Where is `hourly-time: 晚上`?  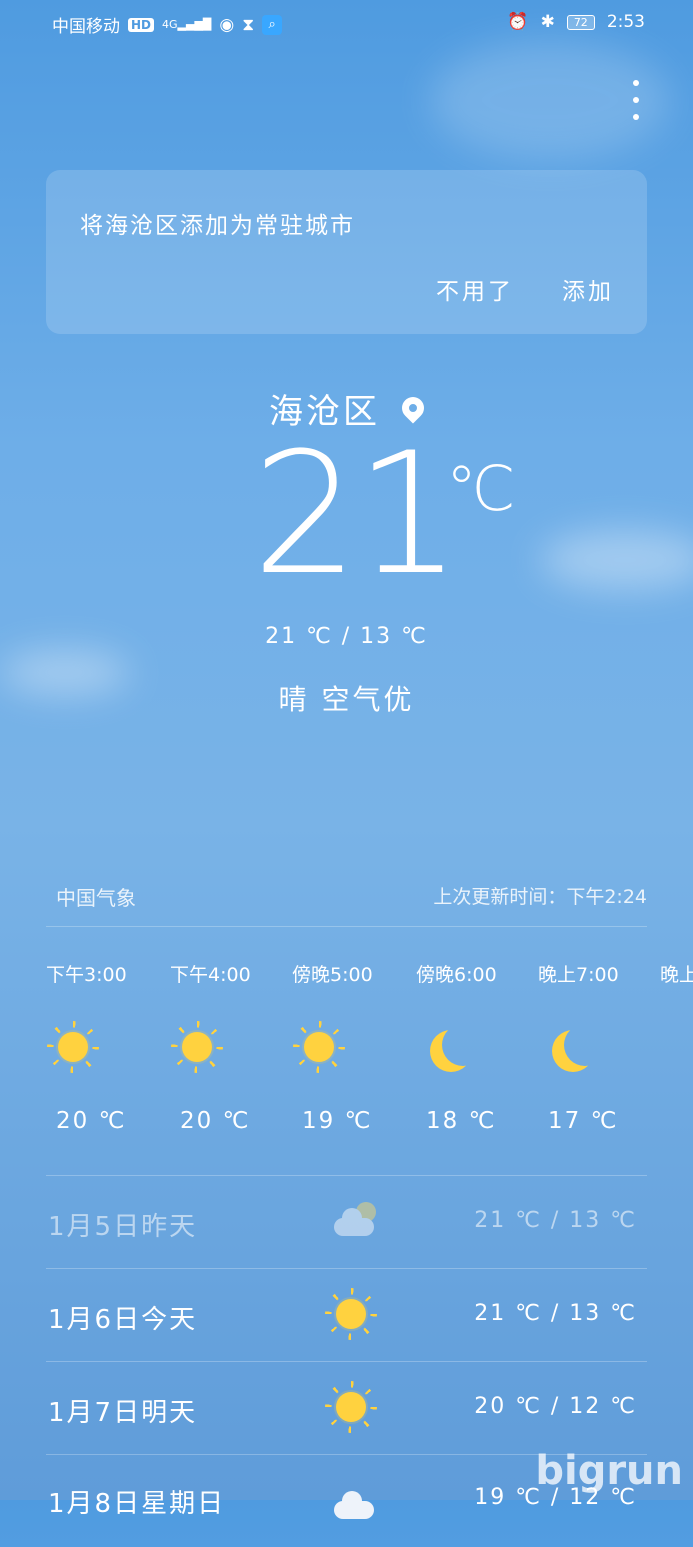
hourly-time: 晚上 is located at coordinates (676, 975).